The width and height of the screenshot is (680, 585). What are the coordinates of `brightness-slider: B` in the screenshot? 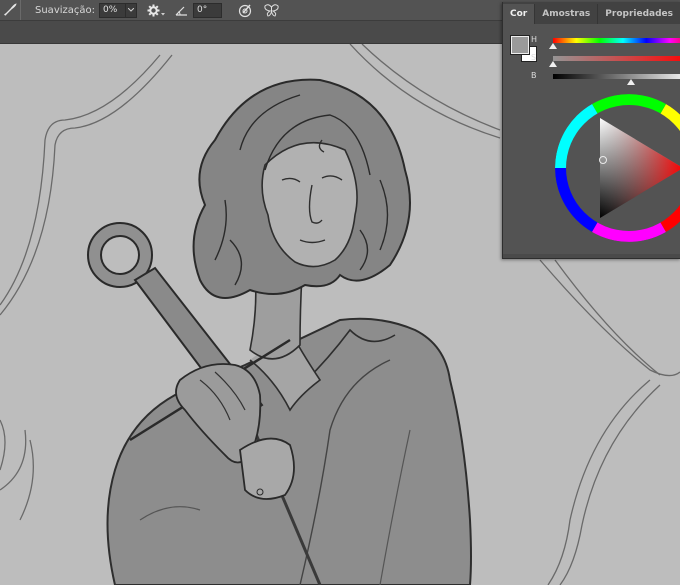 It's located at (605, 78).